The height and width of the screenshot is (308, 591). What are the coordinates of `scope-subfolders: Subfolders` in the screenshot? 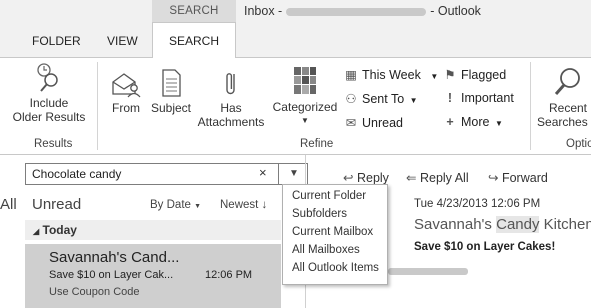 It's located at (319, 214).